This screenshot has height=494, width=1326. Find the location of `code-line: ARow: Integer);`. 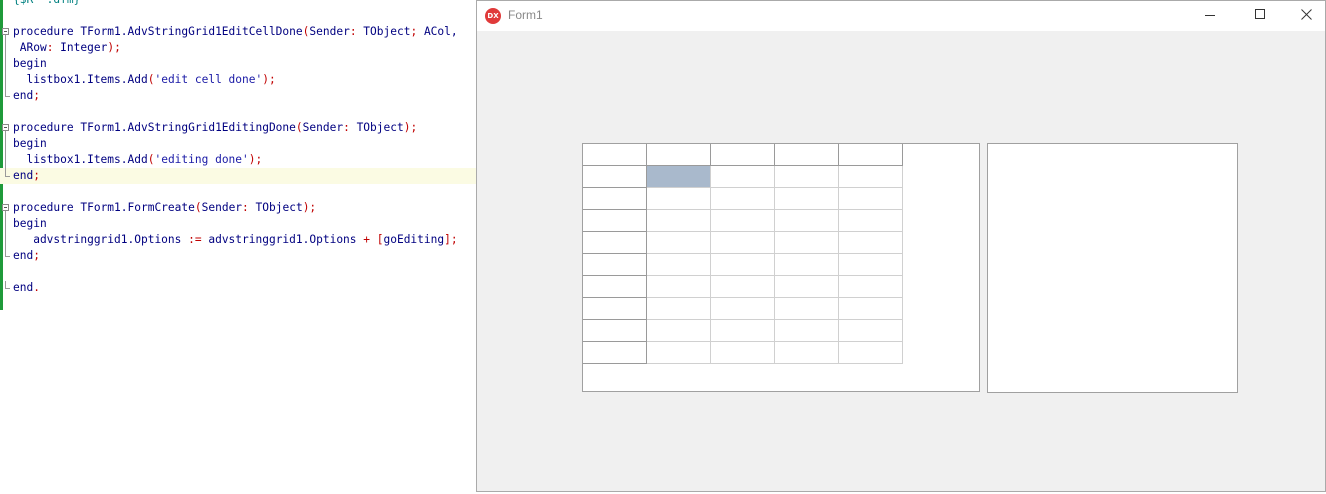

code-line: ARow: Integer); is located at coordinates (238, 48).